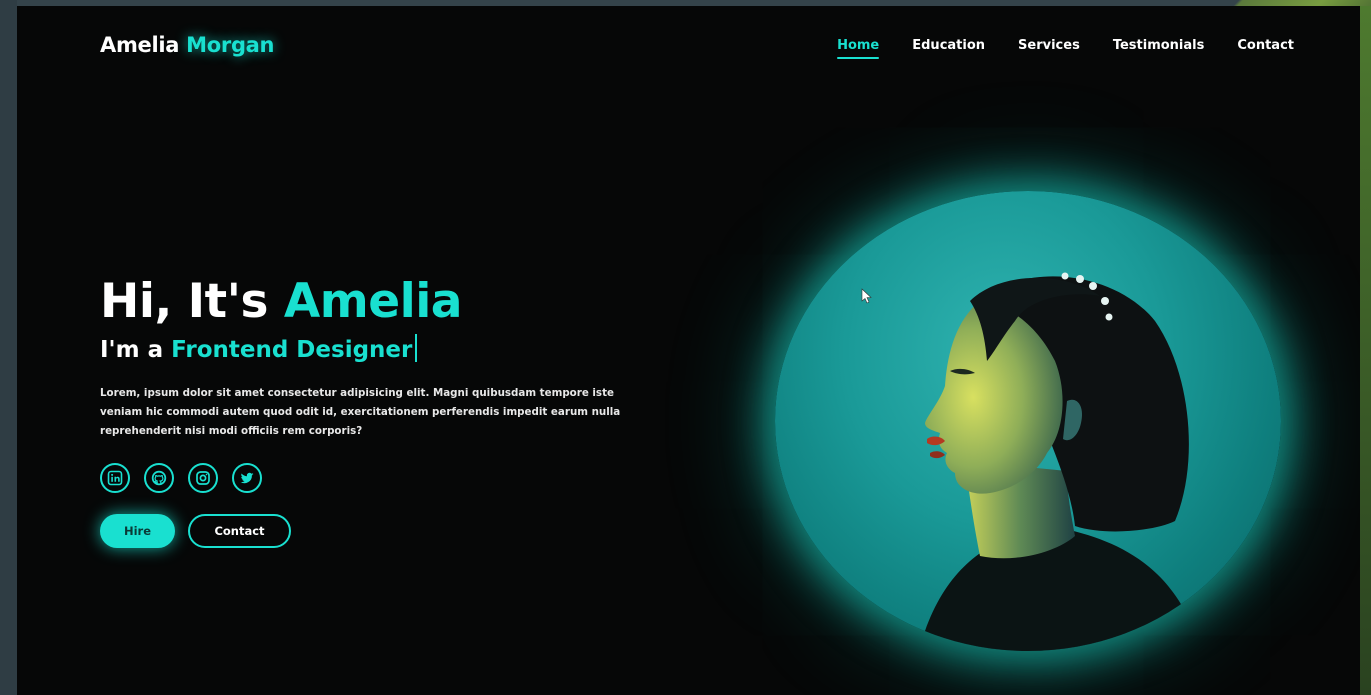 The width and height of the screenshot is (1371, 695). I want to click on contact-button: Contact, so click(239, 531).